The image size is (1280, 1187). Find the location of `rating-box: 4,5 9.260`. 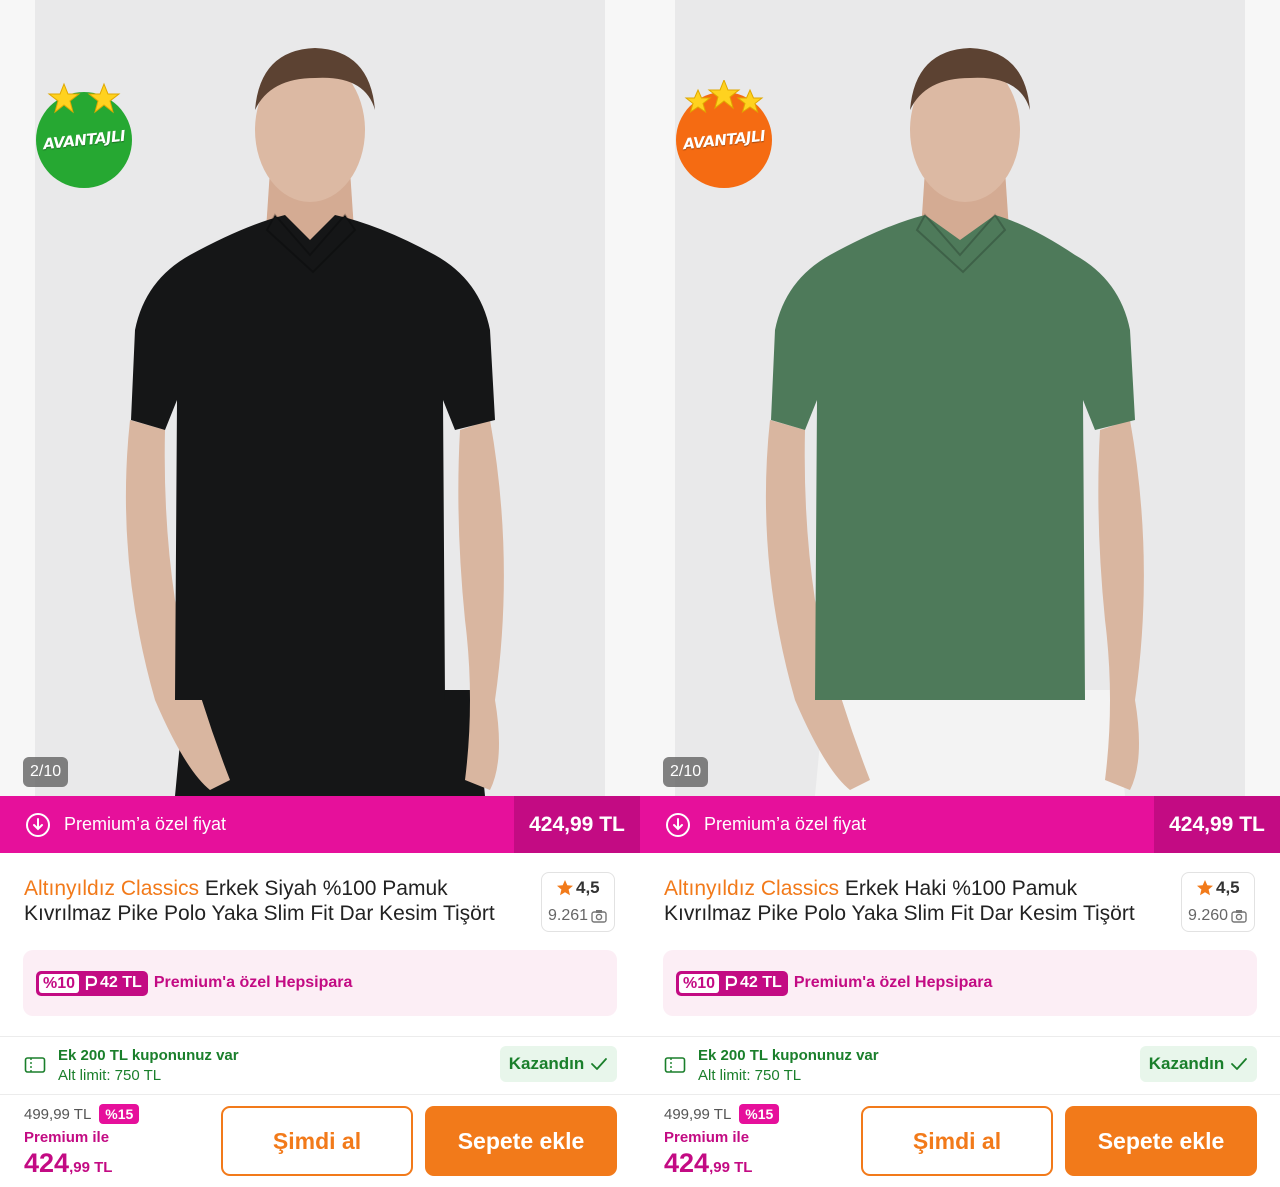

rating-box: 4,5 9.260 is located at coordinates (1218, 902).